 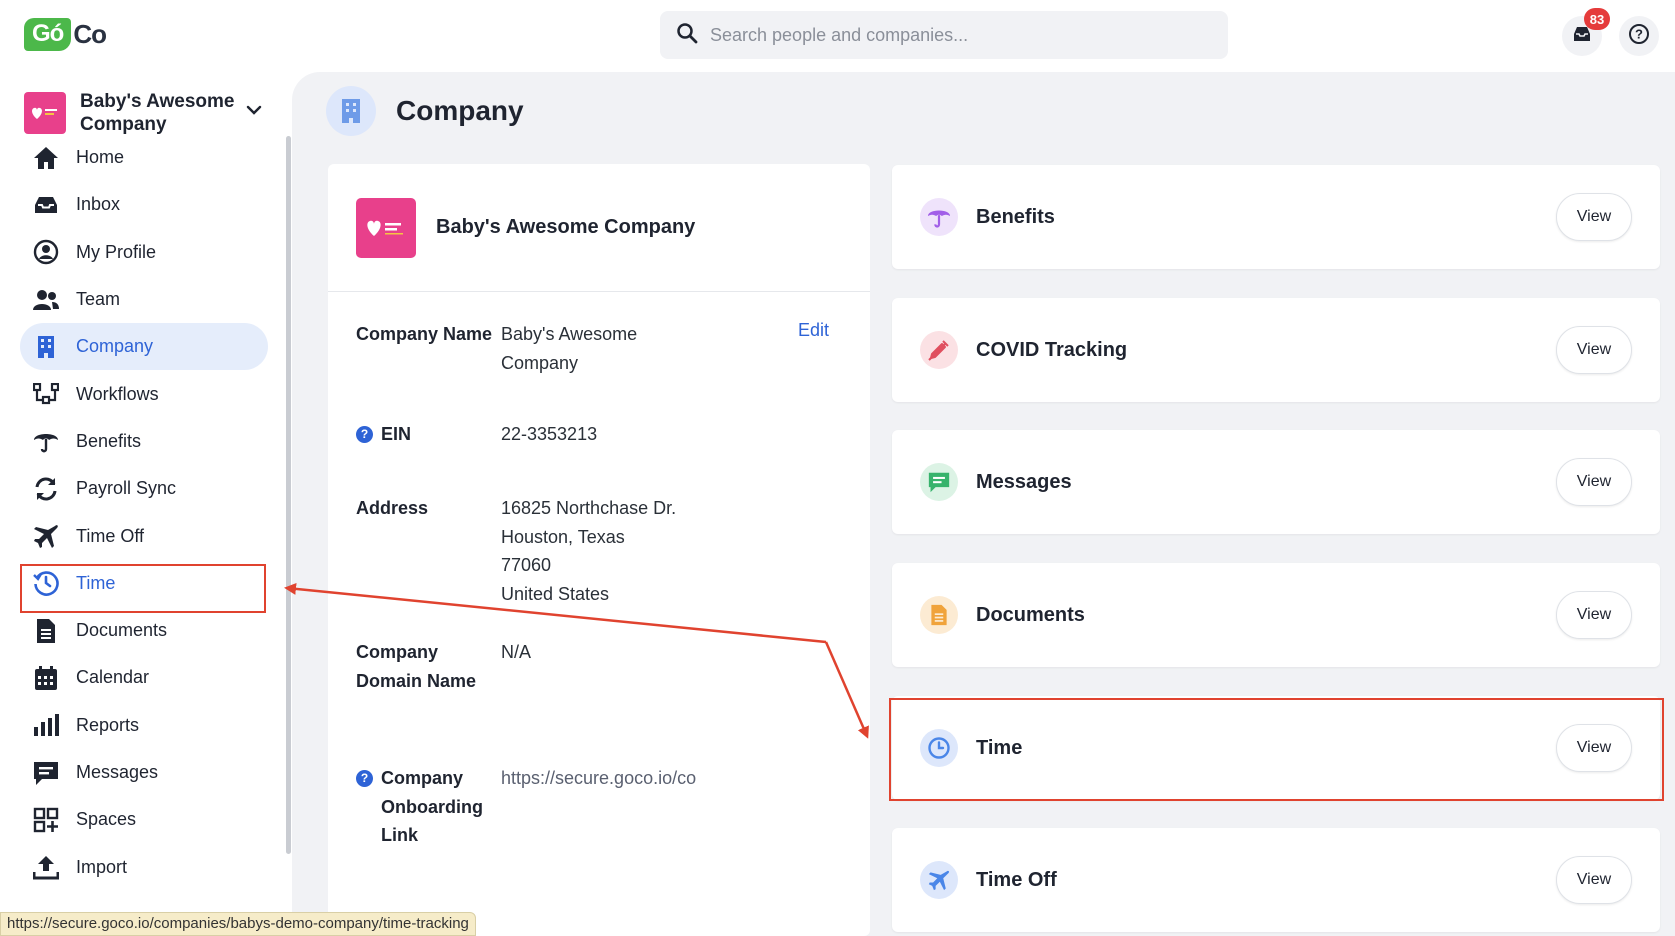 I want to click on module-card-documents: Documents View, so click(x=1276, y=615).